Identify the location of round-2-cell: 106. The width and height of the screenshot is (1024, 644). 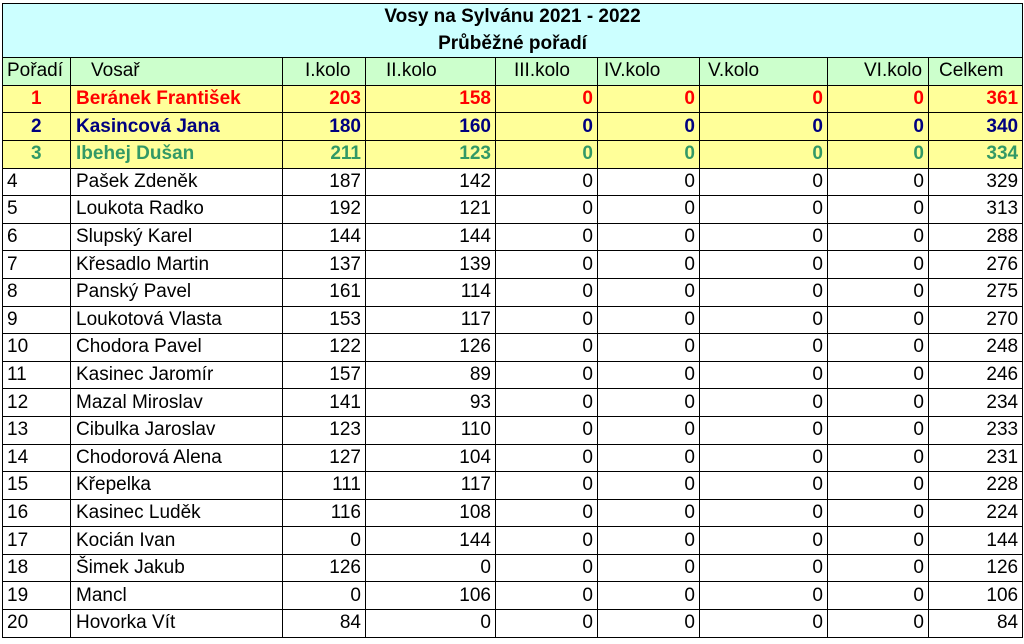
(430, 596).